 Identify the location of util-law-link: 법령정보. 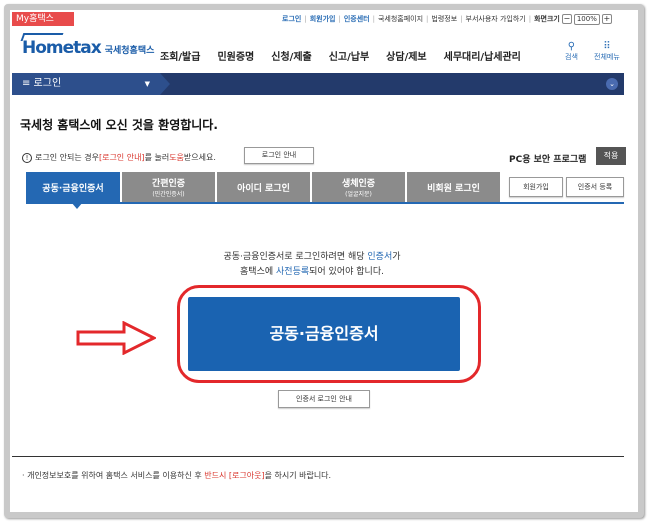
(444, 19).